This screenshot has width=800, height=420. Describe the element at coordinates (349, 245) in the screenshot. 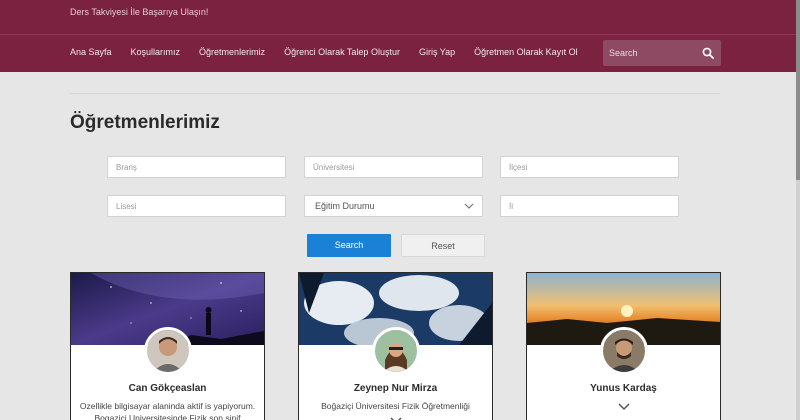

I see `search-button: Search` at that location.